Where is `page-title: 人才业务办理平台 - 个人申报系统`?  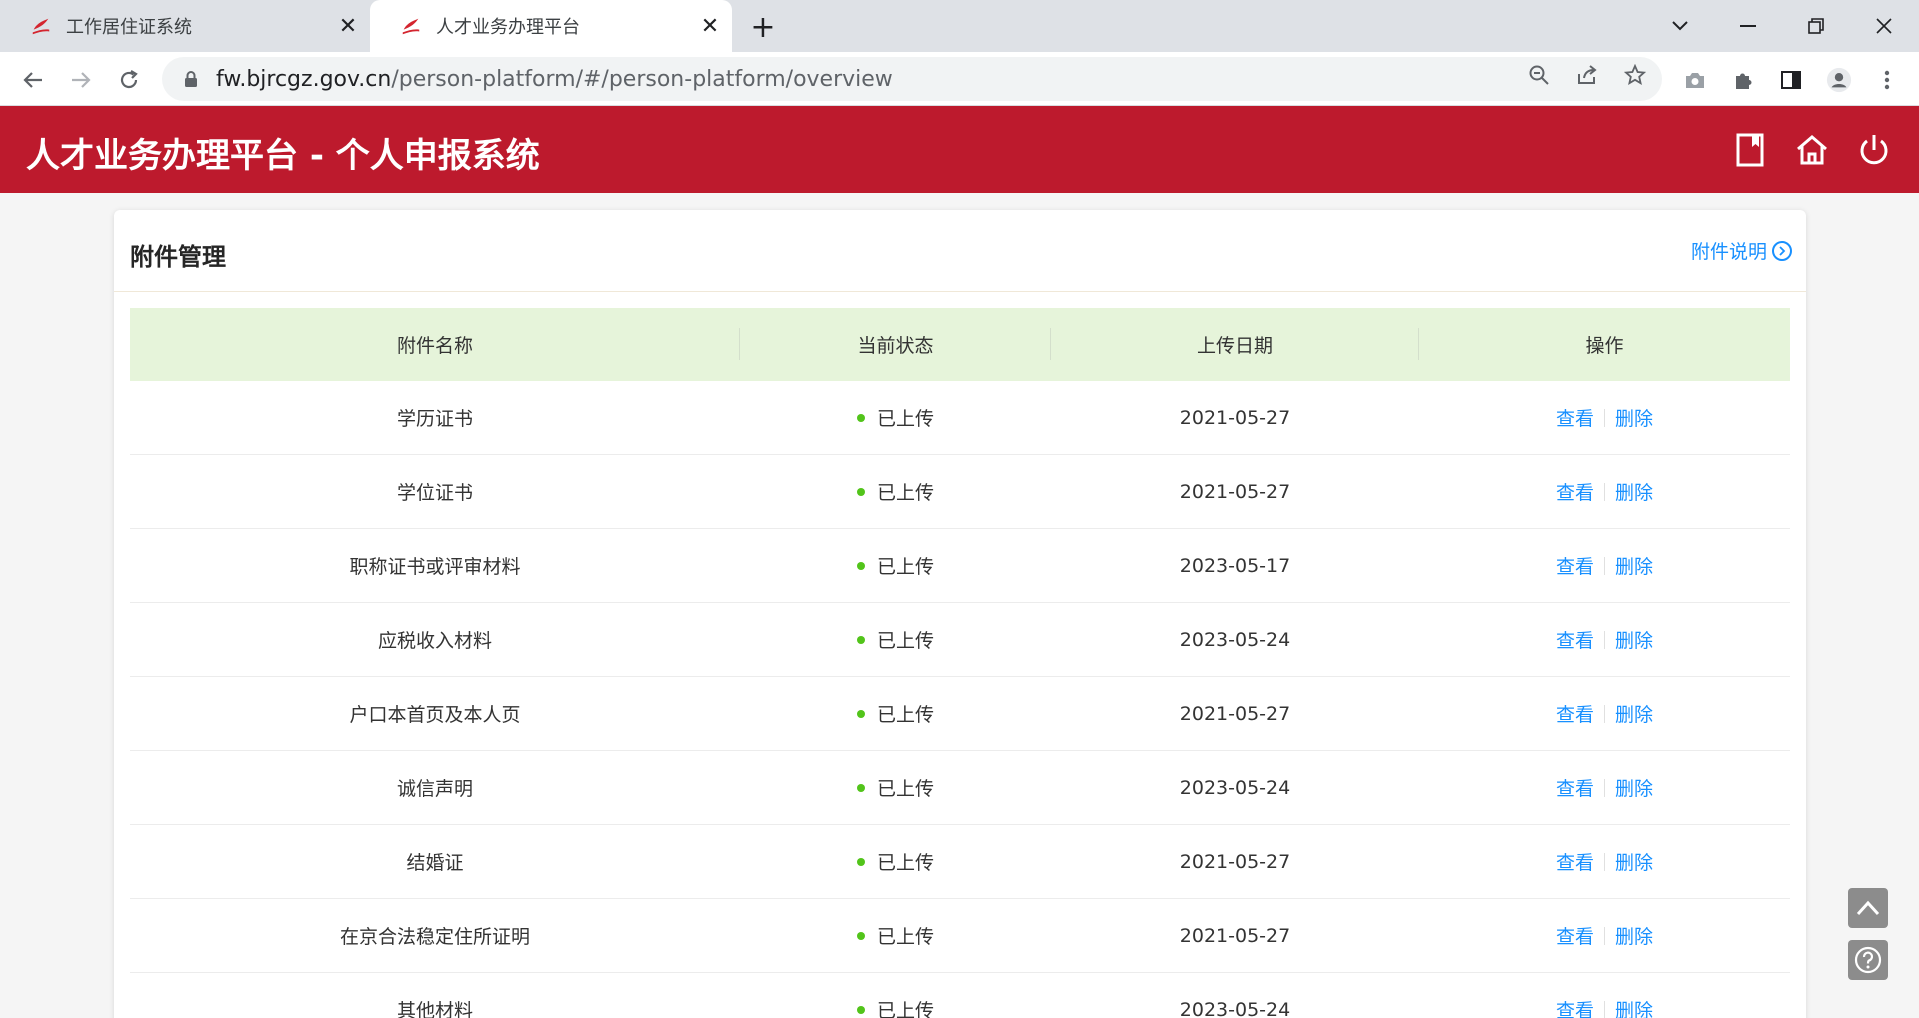
page-title: 人才业务办理平台 - 个人申报系统 is located at coordinates (283, 156).